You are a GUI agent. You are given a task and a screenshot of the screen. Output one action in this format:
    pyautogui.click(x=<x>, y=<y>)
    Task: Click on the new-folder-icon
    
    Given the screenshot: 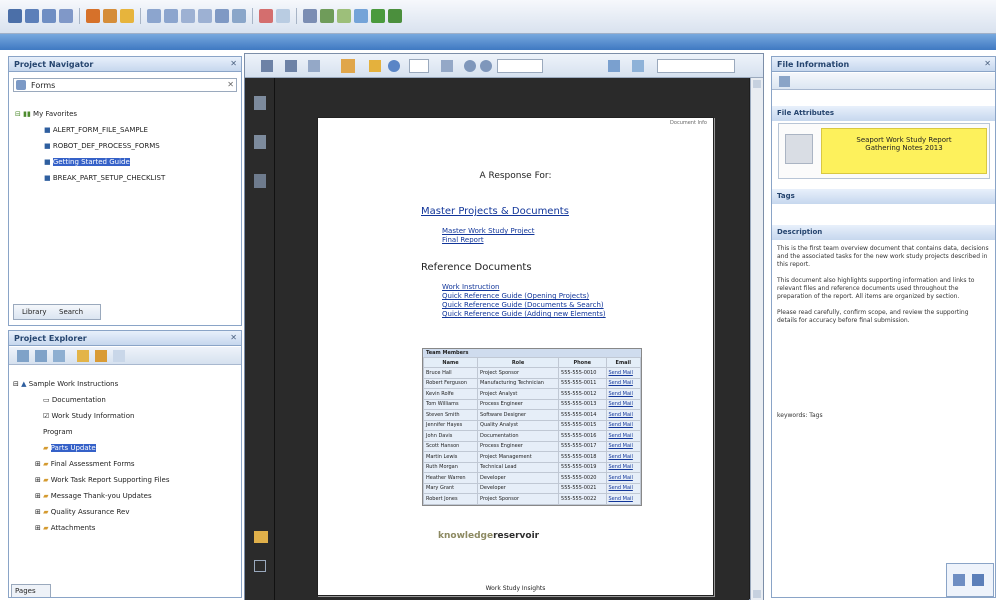 What is the action you would take?
    pyautogui.click(x=101, y=356)
    